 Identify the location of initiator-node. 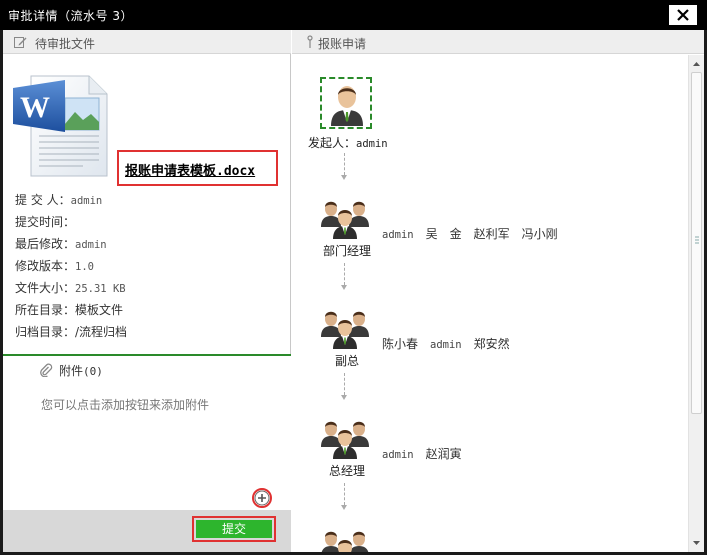
(346, 103).